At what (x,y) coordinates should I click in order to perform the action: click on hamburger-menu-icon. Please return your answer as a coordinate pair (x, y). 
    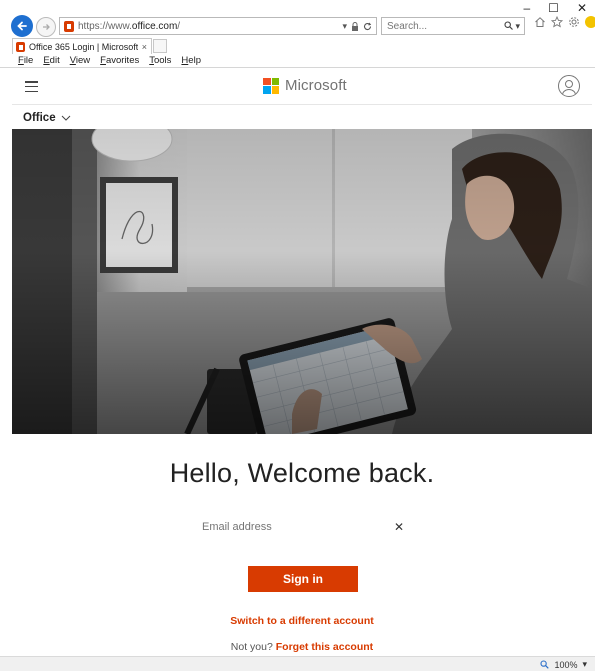
    Looking at the image, I should click on (31, 86).